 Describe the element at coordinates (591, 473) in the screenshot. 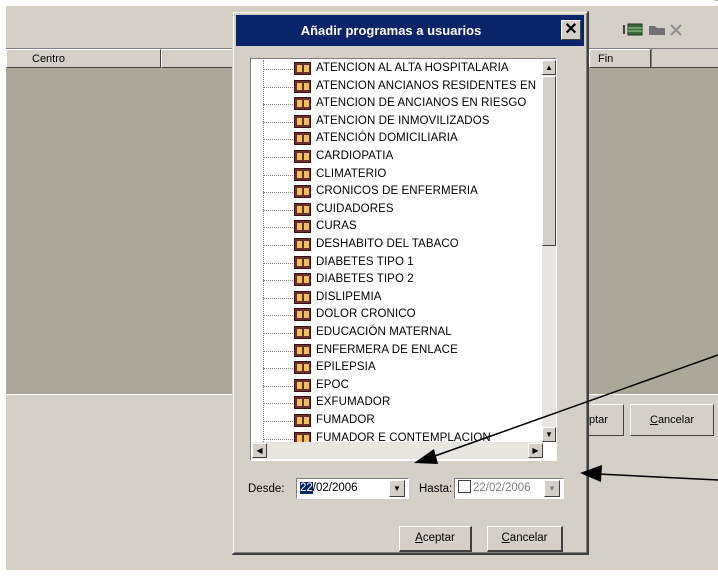

I see `arrow-head-hasta` at that location.